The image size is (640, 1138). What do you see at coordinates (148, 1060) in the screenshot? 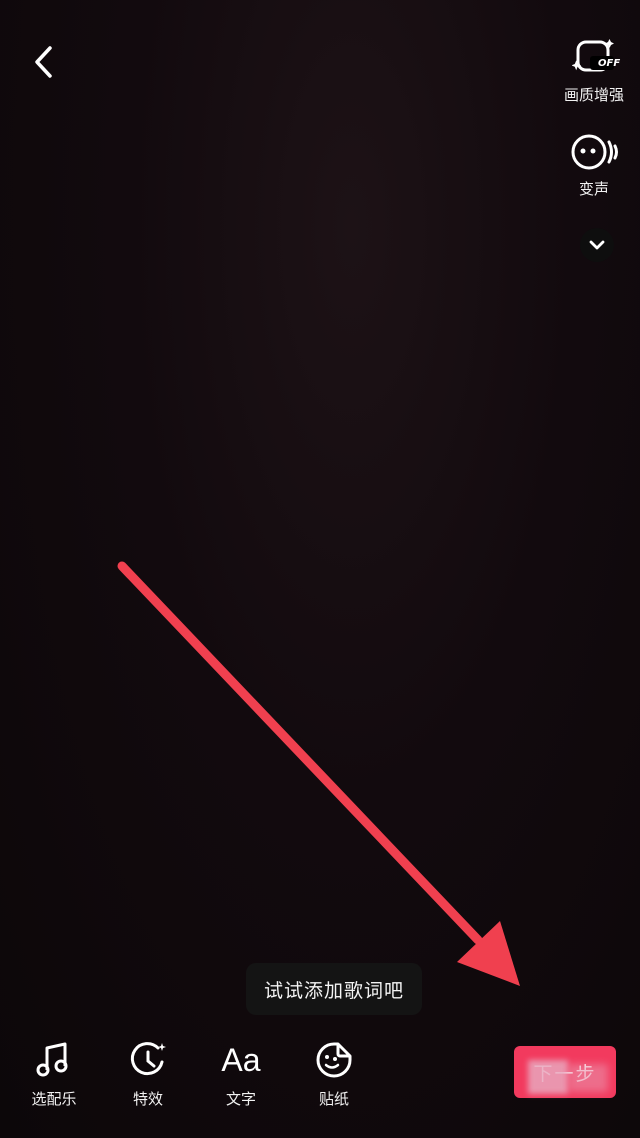
I see `effects-clock-icon` at bounding box center [148, 1060].